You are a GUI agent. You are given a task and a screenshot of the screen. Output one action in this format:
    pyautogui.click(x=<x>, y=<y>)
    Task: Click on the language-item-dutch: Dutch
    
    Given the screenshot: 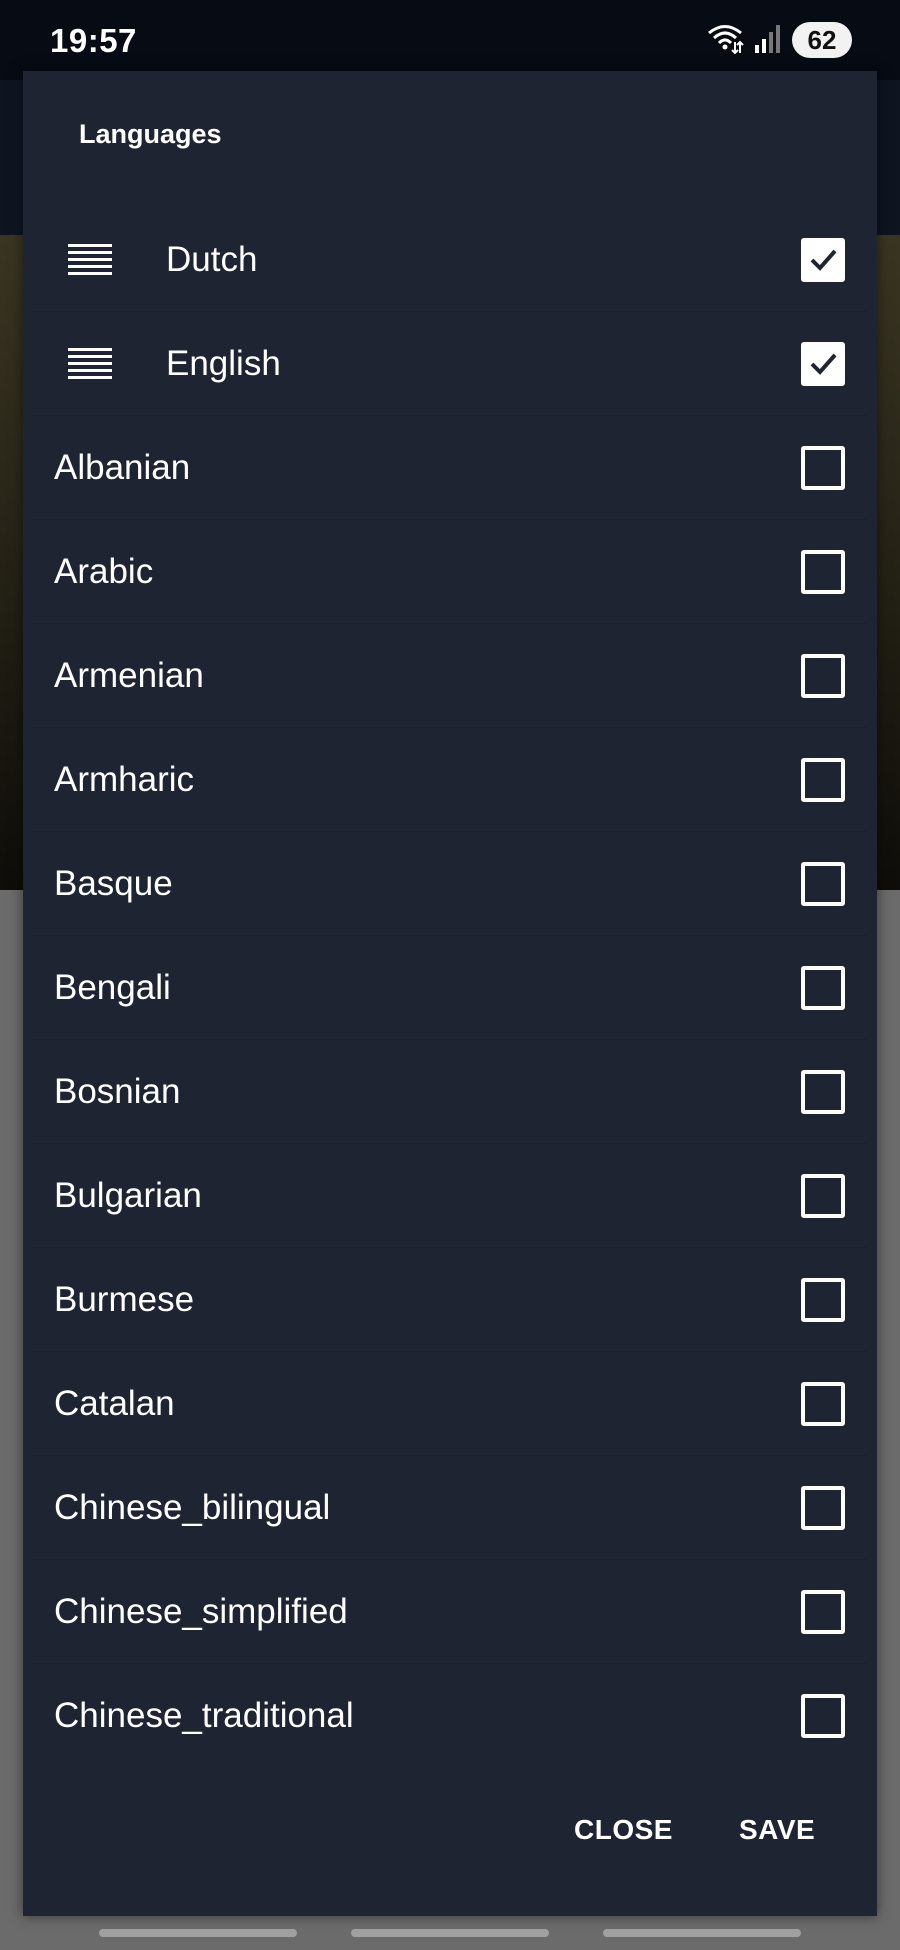 What is the action you would take?
    pyautogui.click(x=450, y=260)
    